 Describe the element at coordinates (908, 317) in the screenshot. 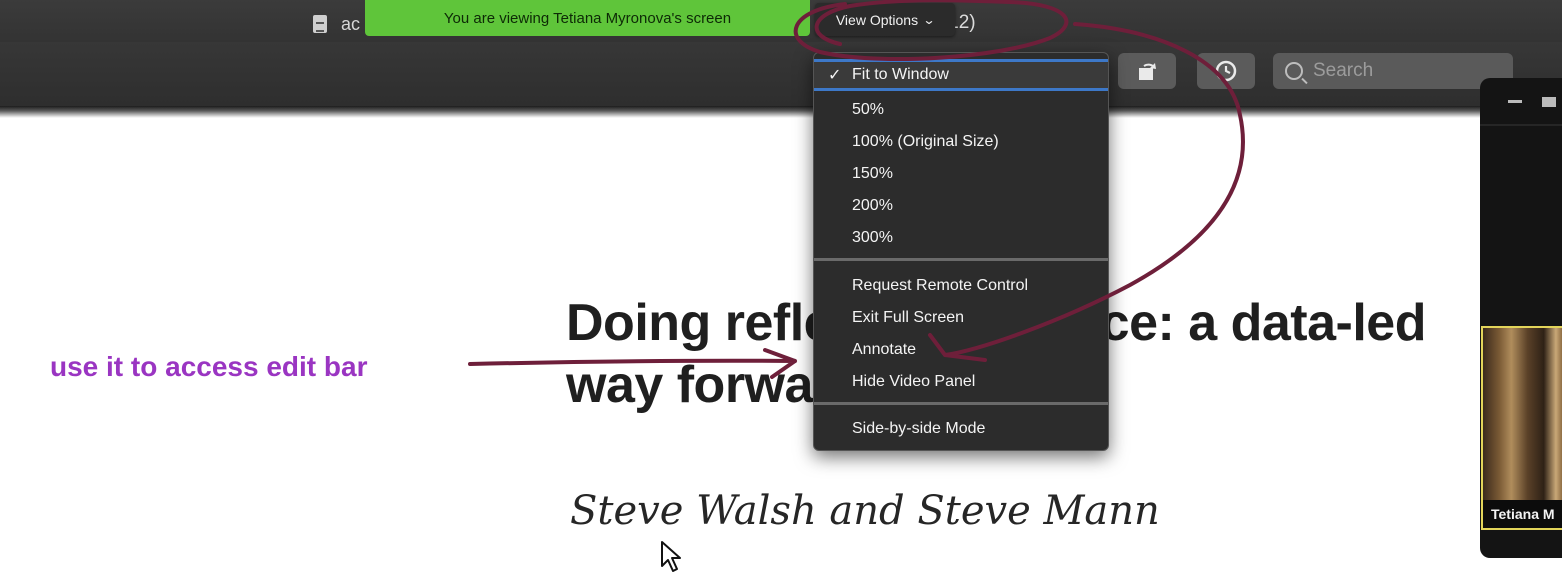

I see `menu-item-label: Exit Full Screen` at that location.